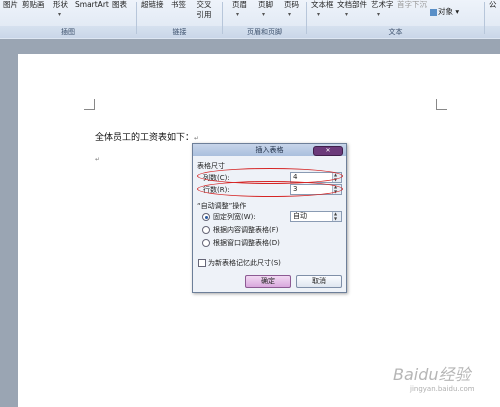  Describe the element at coordinates (316, 216) in the screenshot. I see `fixed-width-spinner: 自动 ▲ ▼` at that location.